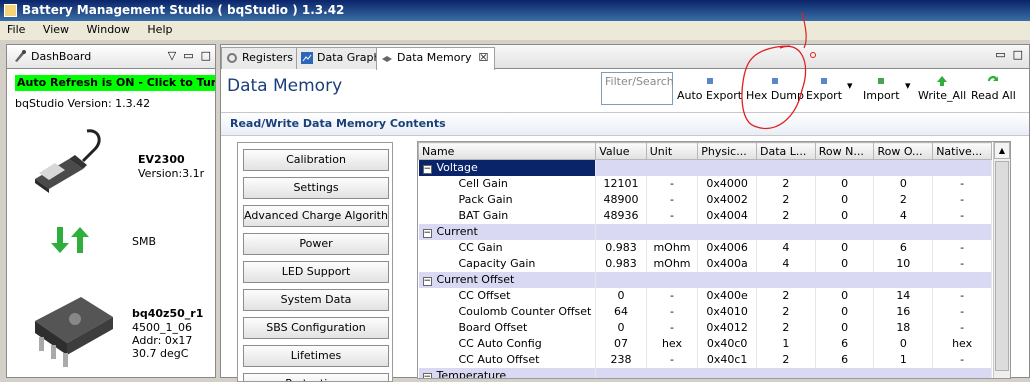 The width and height of the screenshot is (1030, 382). Describe the element at coordinates (709, 81) in the screenshot. I see `export-icon` at that location.